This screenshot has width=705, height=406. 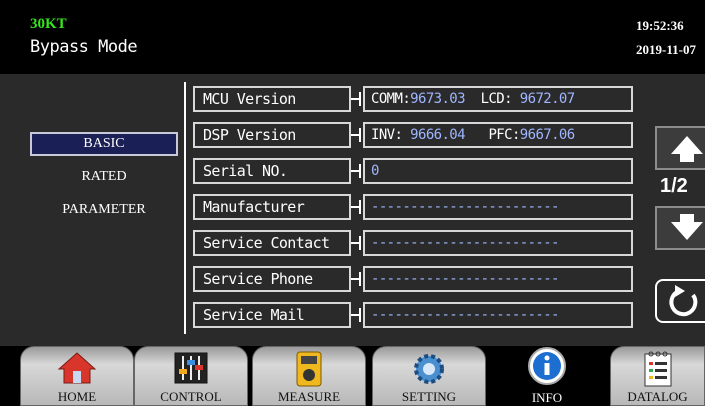 What do you see at coordinates (104, 210) in the screenshot?
I see `nav-parameter: PARAMETER` at bounding box center [104, 210].